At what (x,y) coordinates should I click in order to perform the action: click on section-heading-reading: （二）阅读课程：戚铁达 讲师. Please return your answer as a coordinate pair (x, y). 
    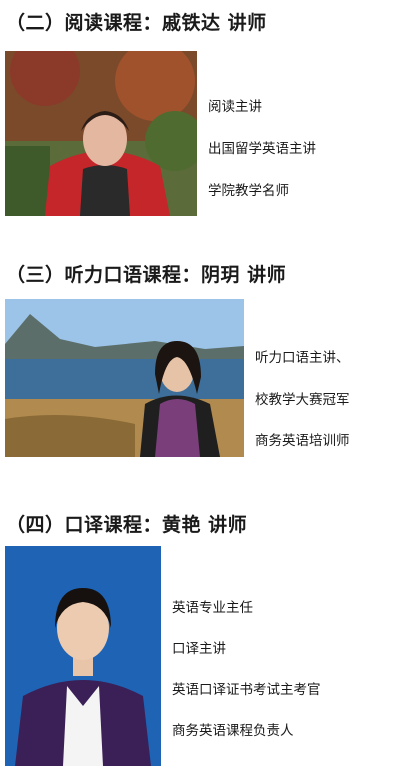
    Looking at the image, I should click on (136, 23).